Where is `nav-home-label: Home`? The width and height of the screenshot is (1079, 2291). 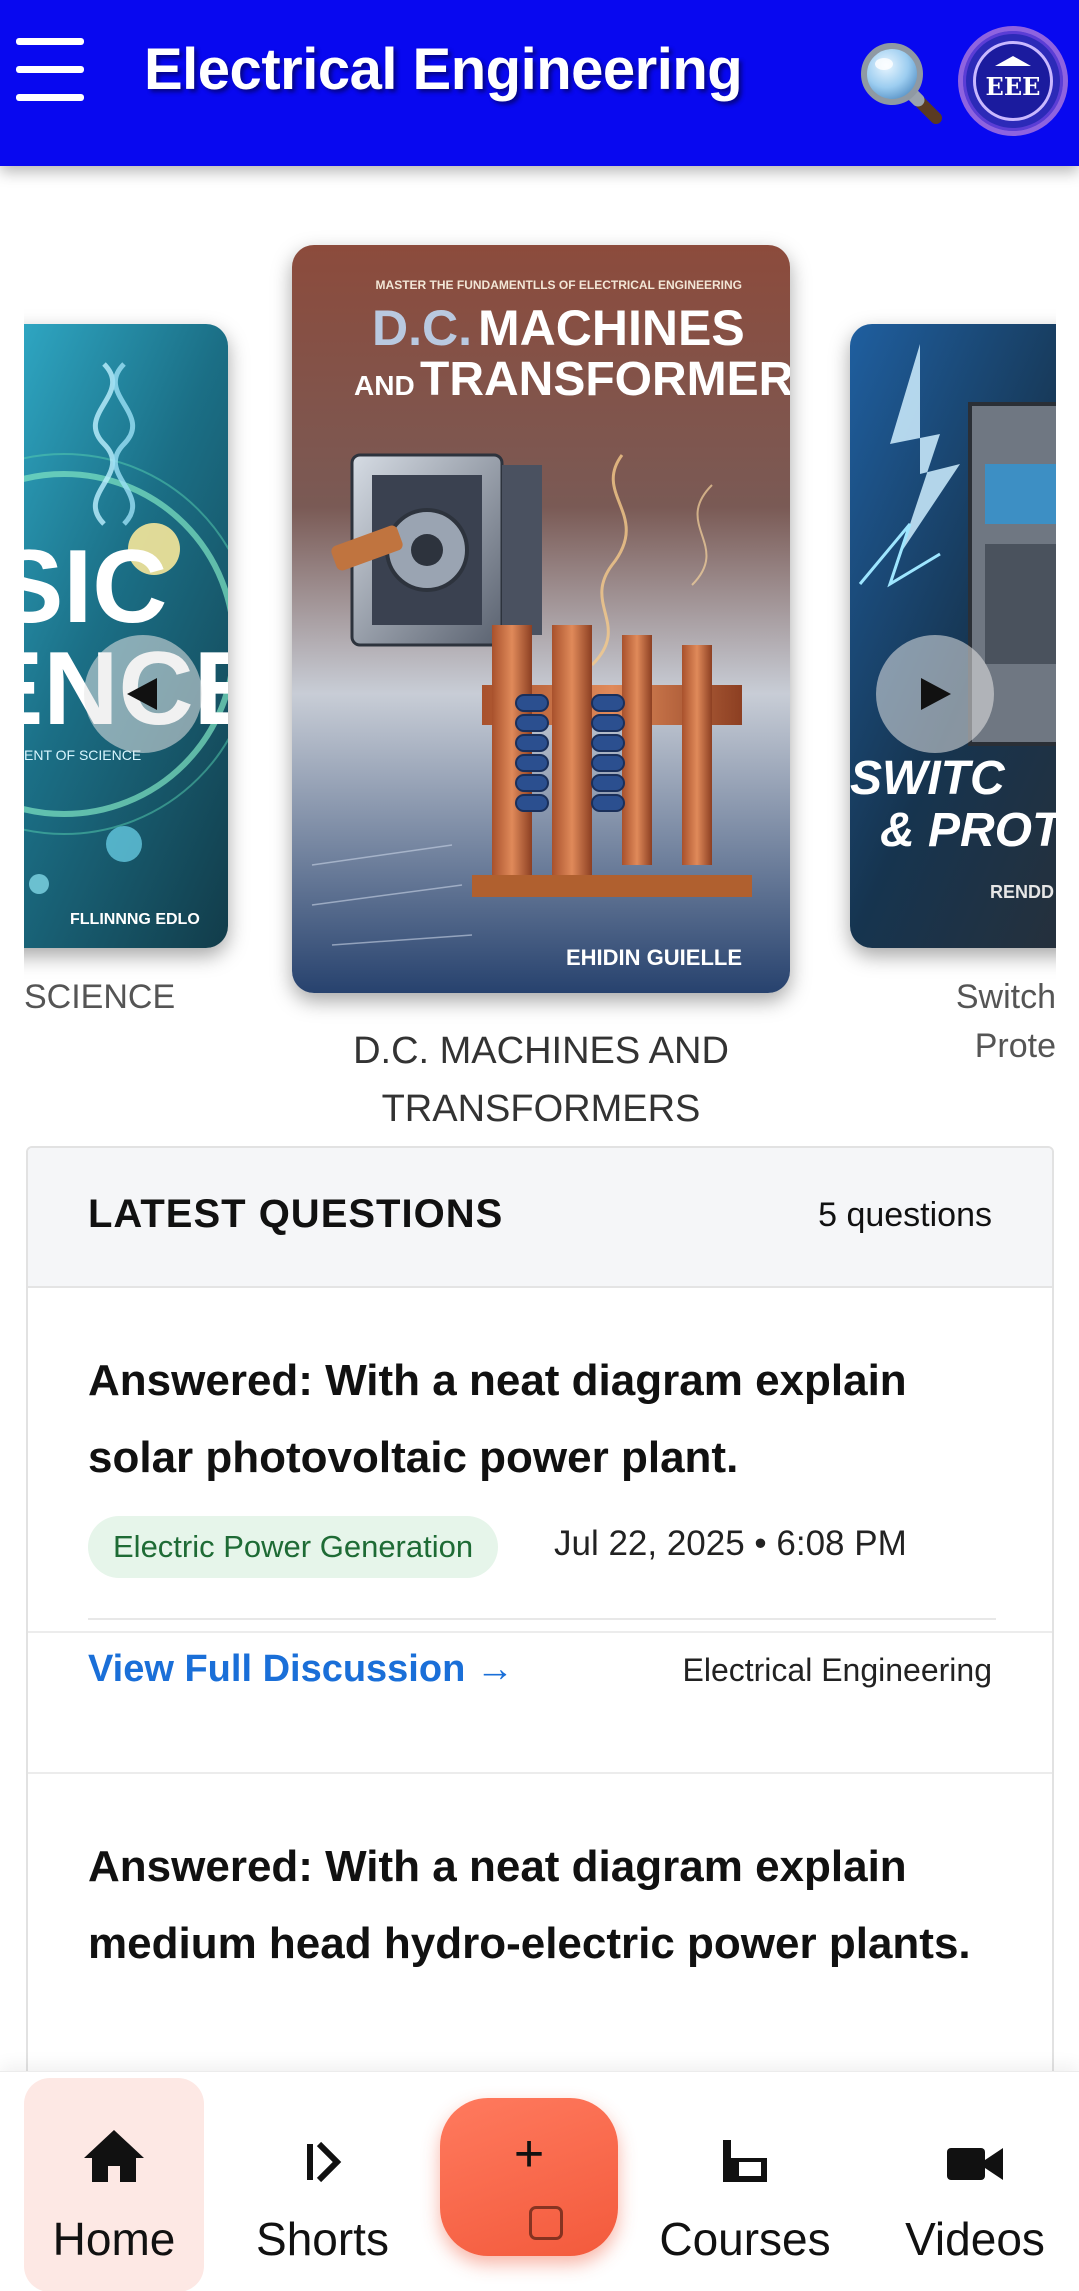
nav-home-label: Home is located at coordinates (114, 2239).